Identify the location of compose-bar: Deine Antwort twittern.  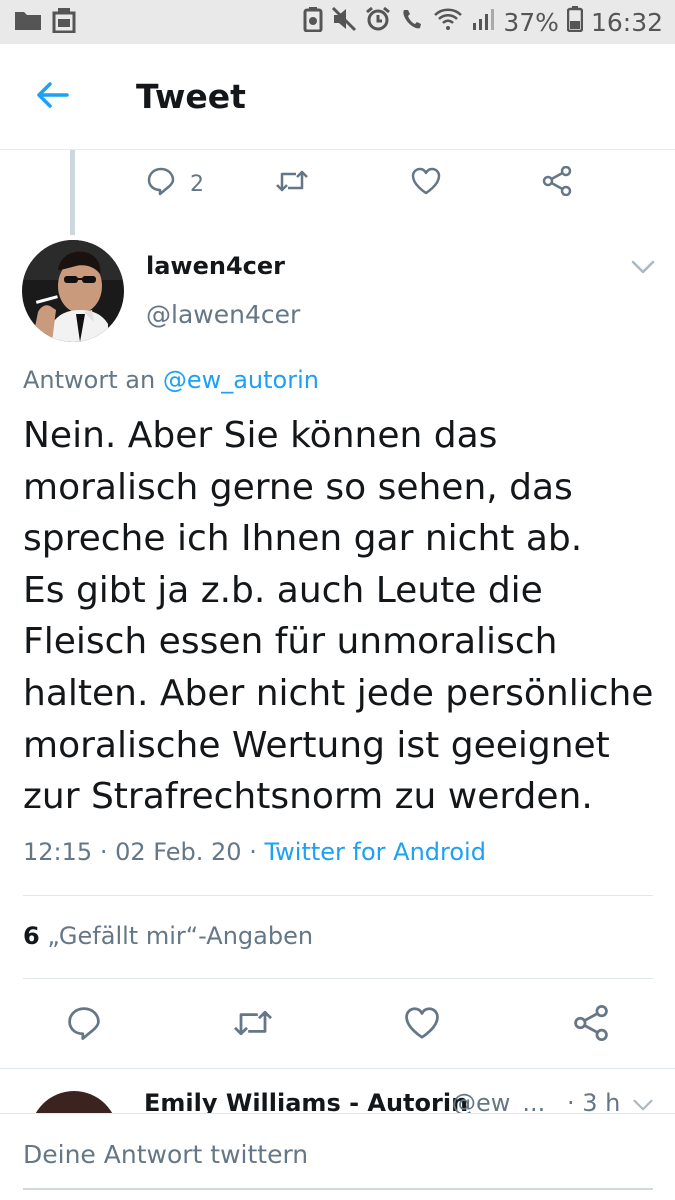
(337, 1156).